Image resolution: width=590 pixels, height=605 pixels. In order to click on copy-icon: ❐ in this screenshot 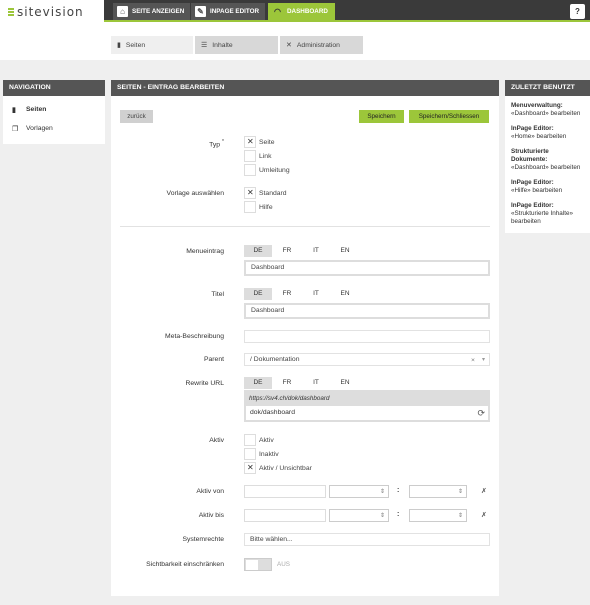, I will do `click(15, 129)`.